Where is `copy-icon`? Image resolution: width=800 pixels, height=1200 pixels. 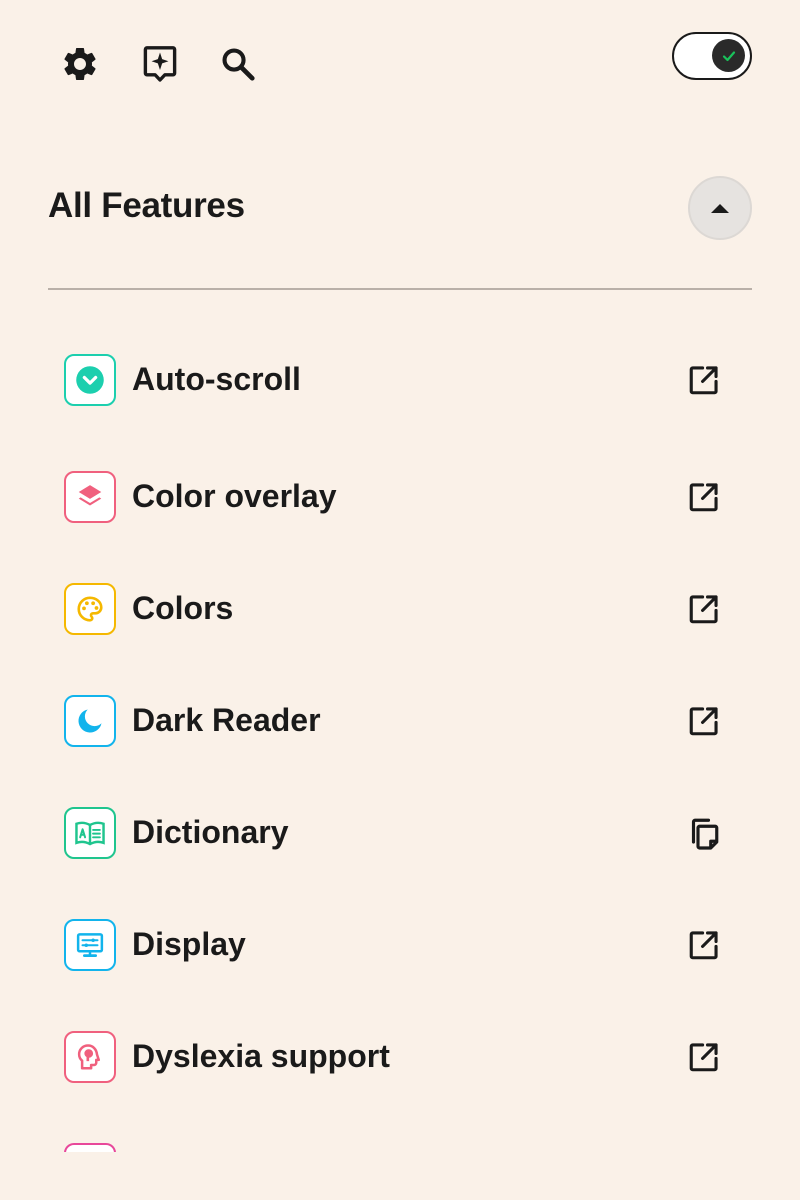 copy-icon is located at coordinates (705, 834).